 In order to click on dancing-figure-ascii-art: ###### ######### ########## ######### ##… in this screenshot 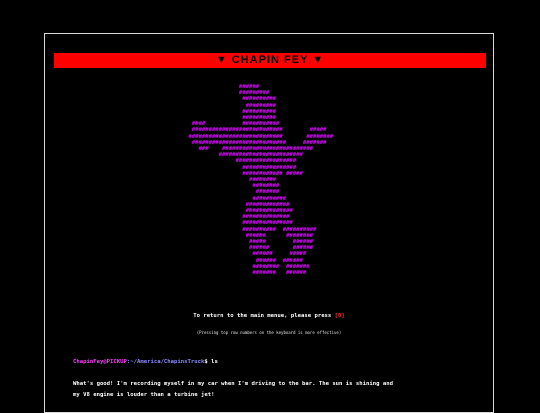, I will do `click(261, 180)`.